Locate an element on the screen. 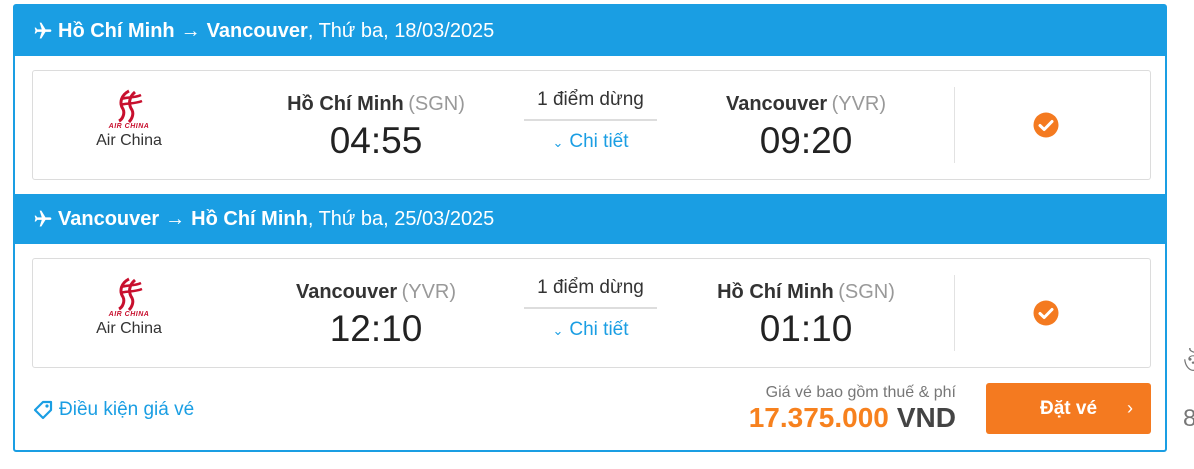  departure-block: Vancouver (YVR) 12:10 is located at coordinates (376, 315).